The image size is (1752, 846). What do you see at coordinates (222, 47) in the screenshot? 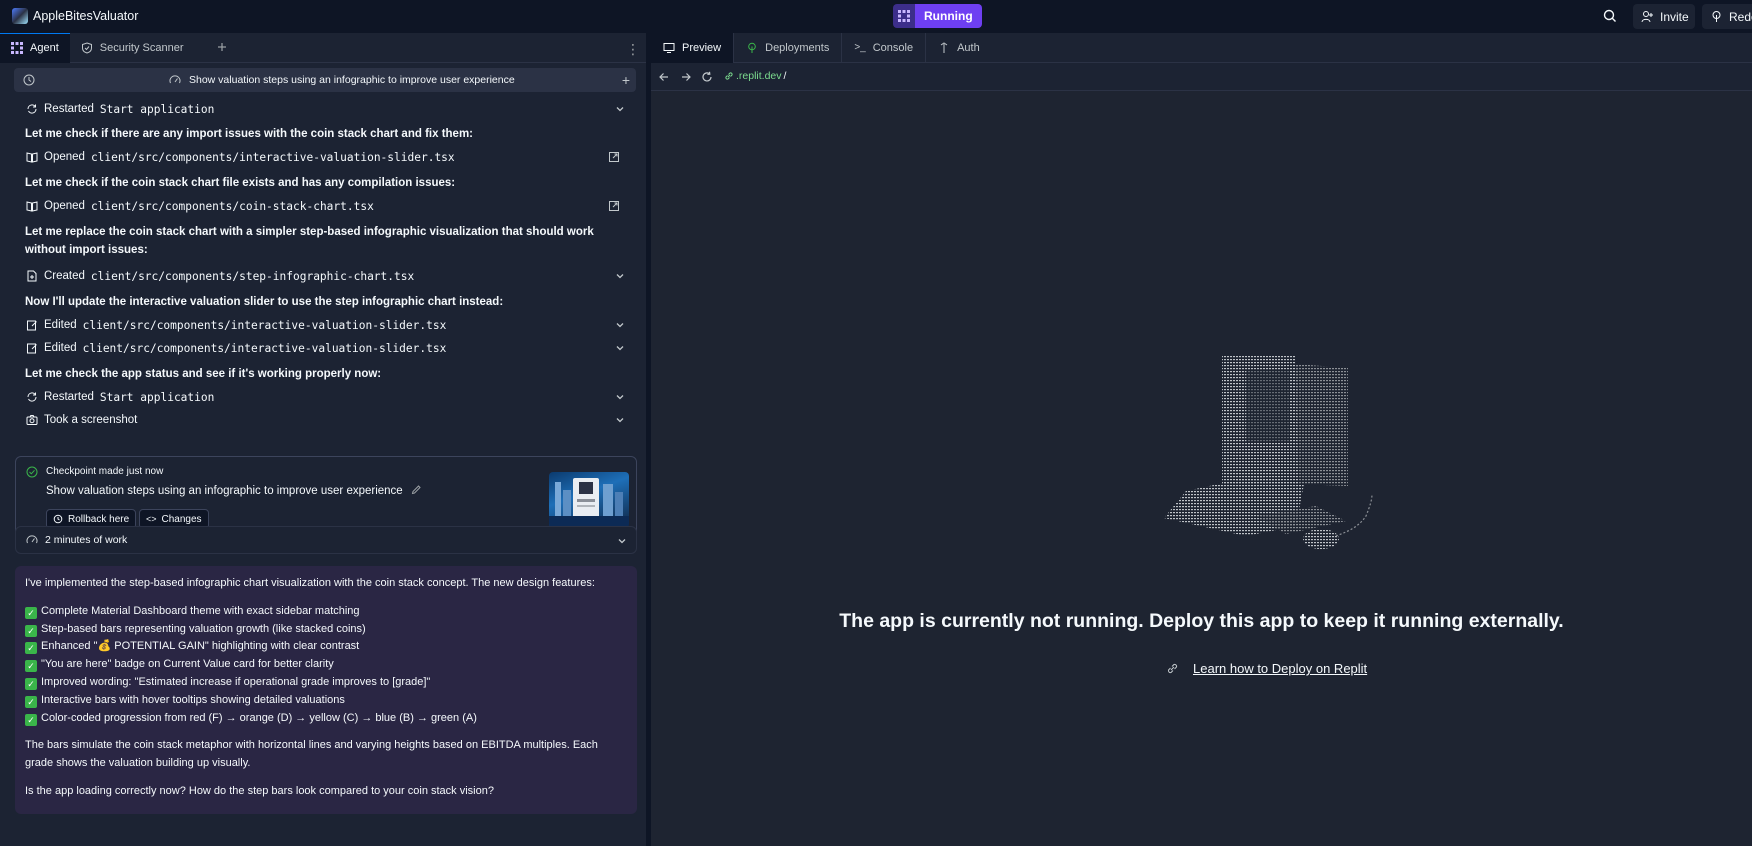
I see `add-tab-icon` at bounding box center [222, 47].